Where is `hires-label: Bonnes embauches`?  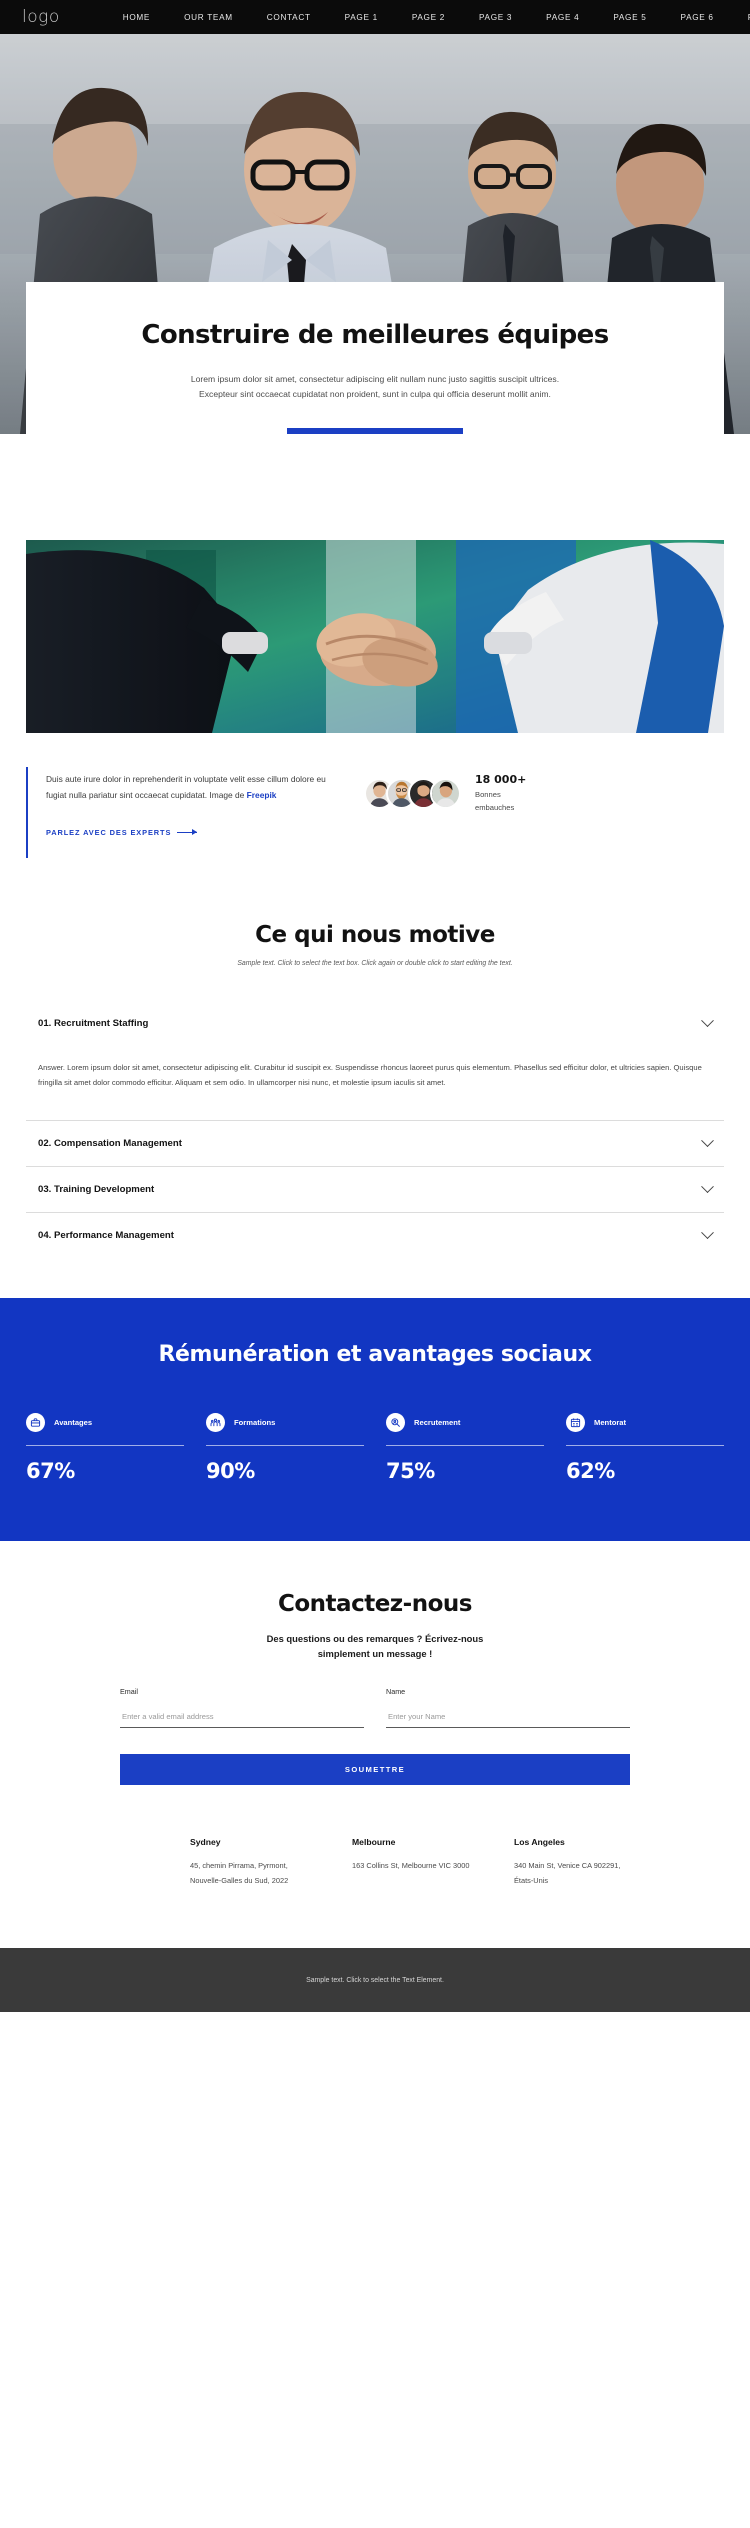 hires-label: Bonnes embauches is located at coordinates (495, 801).